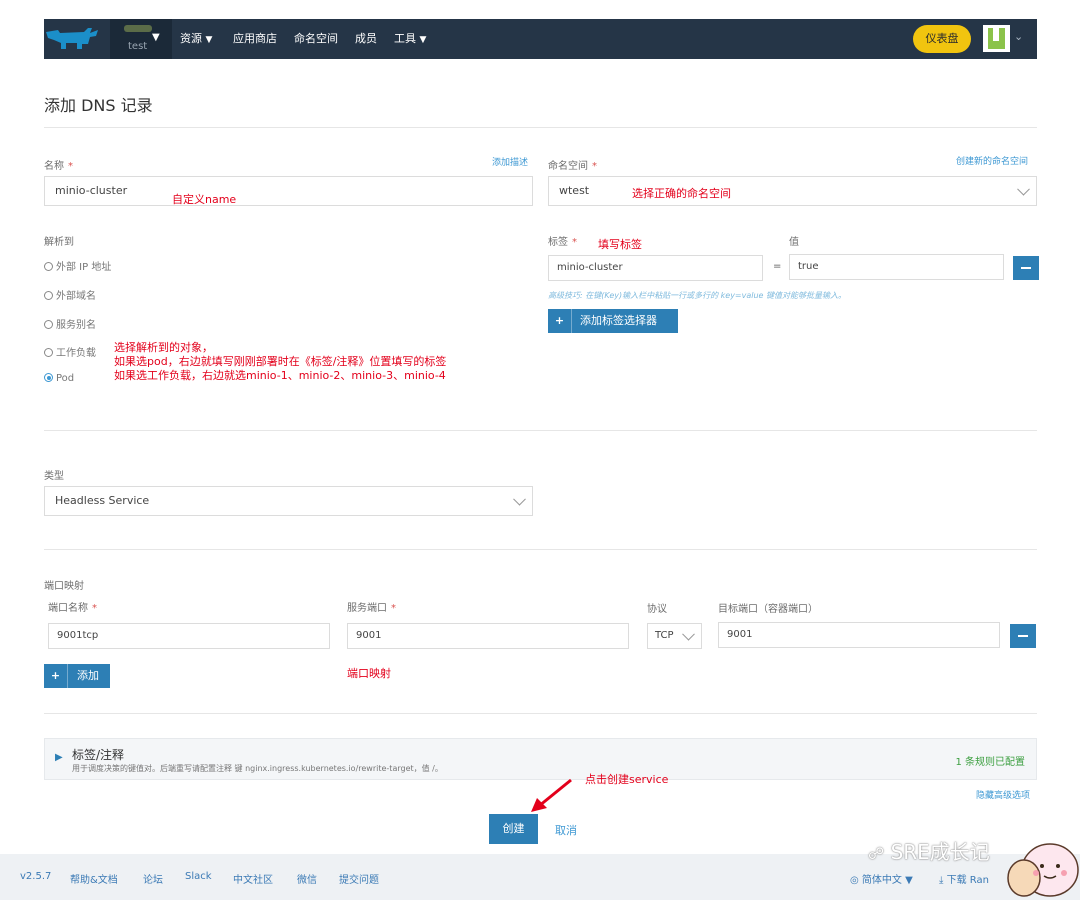  Describe the element at coordinates (859, 635) in the screenshot. I see `target-port-input: 9001` at that location.